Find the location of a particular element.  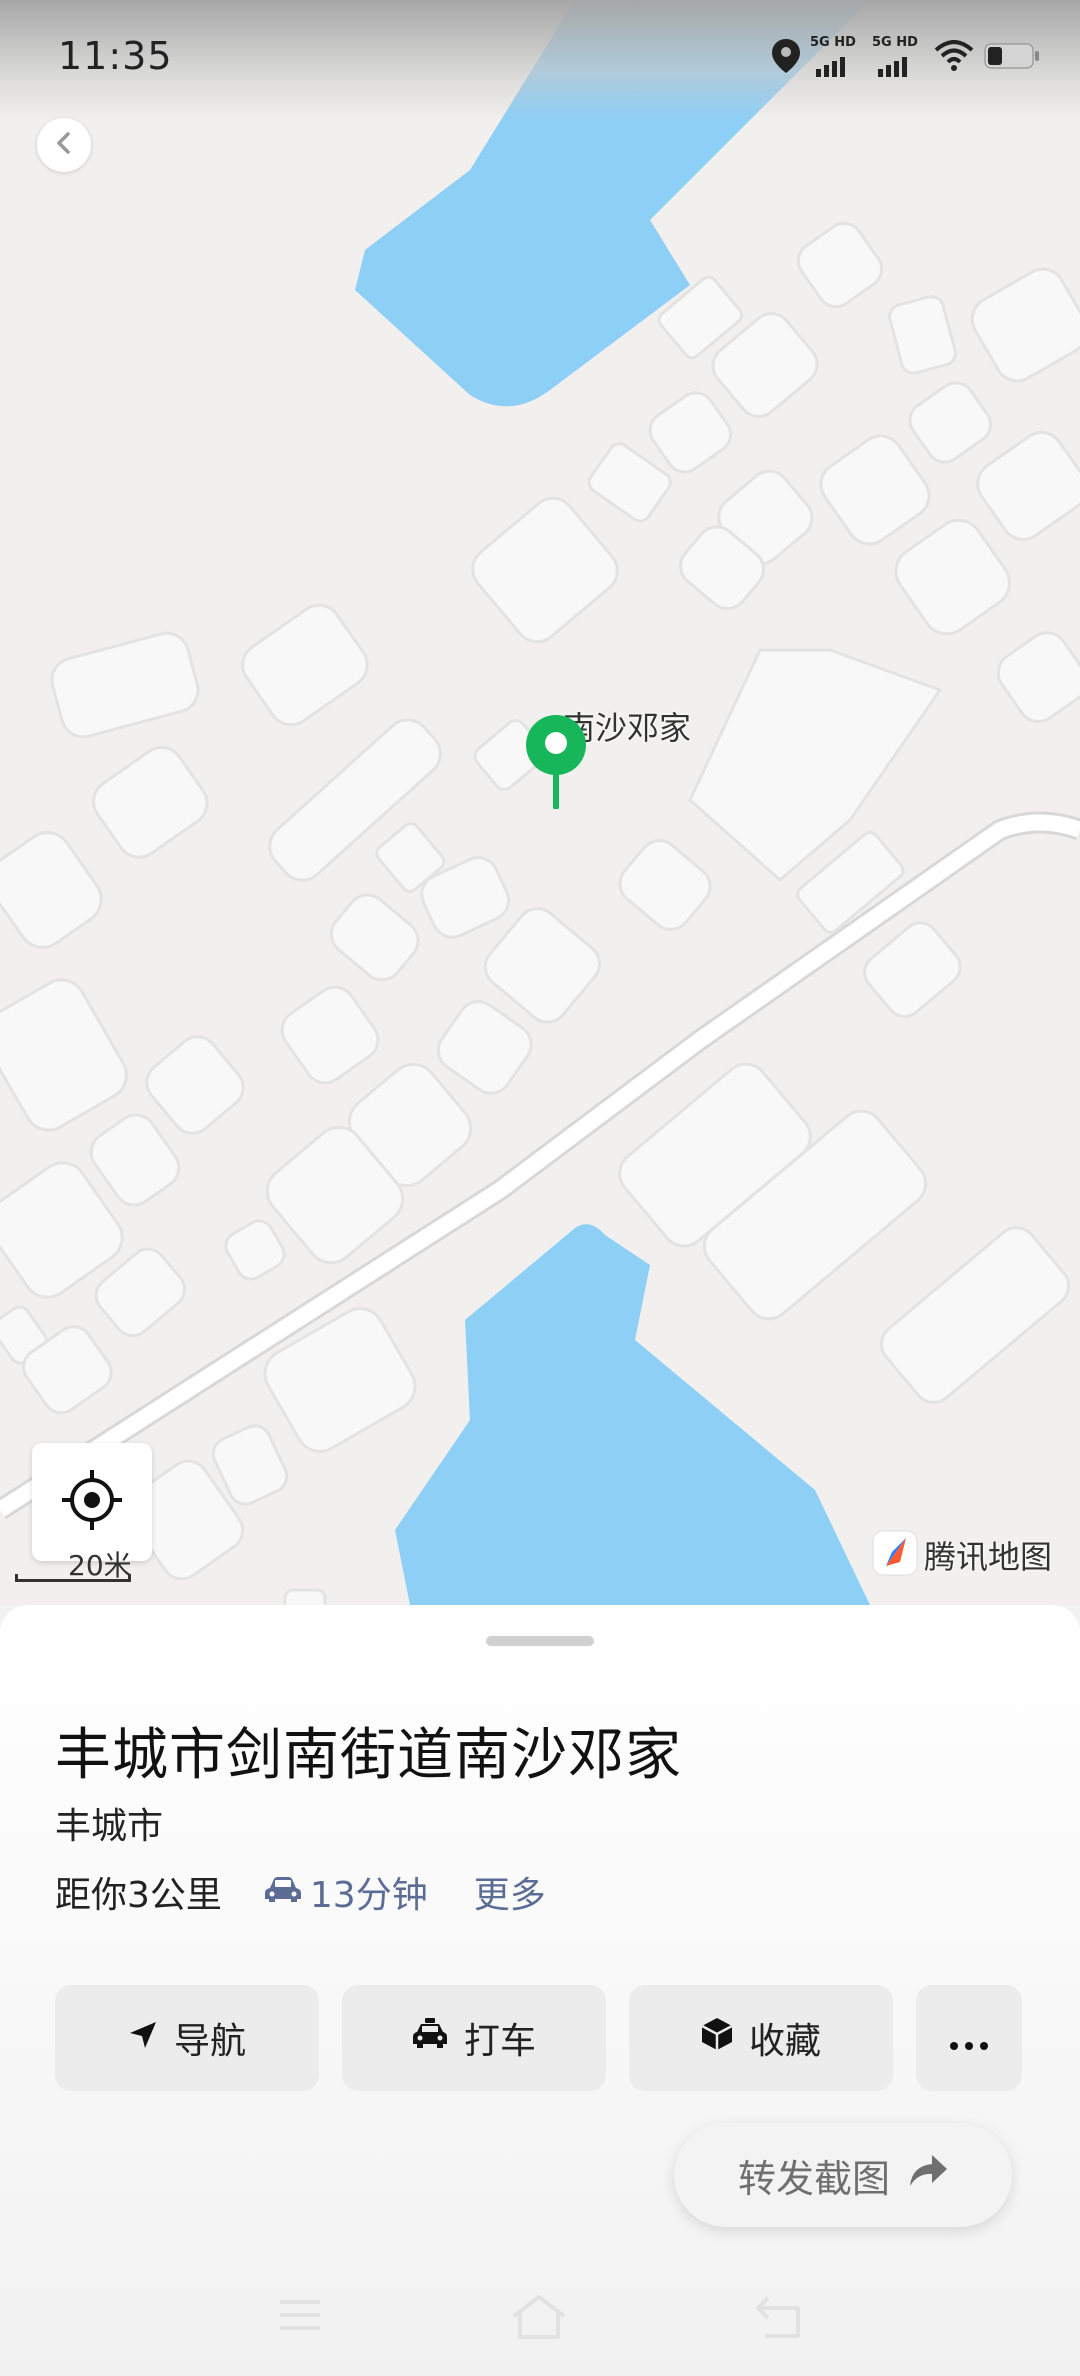

drive-time-link: 13分钟 is located at coordinates (346, 1892).